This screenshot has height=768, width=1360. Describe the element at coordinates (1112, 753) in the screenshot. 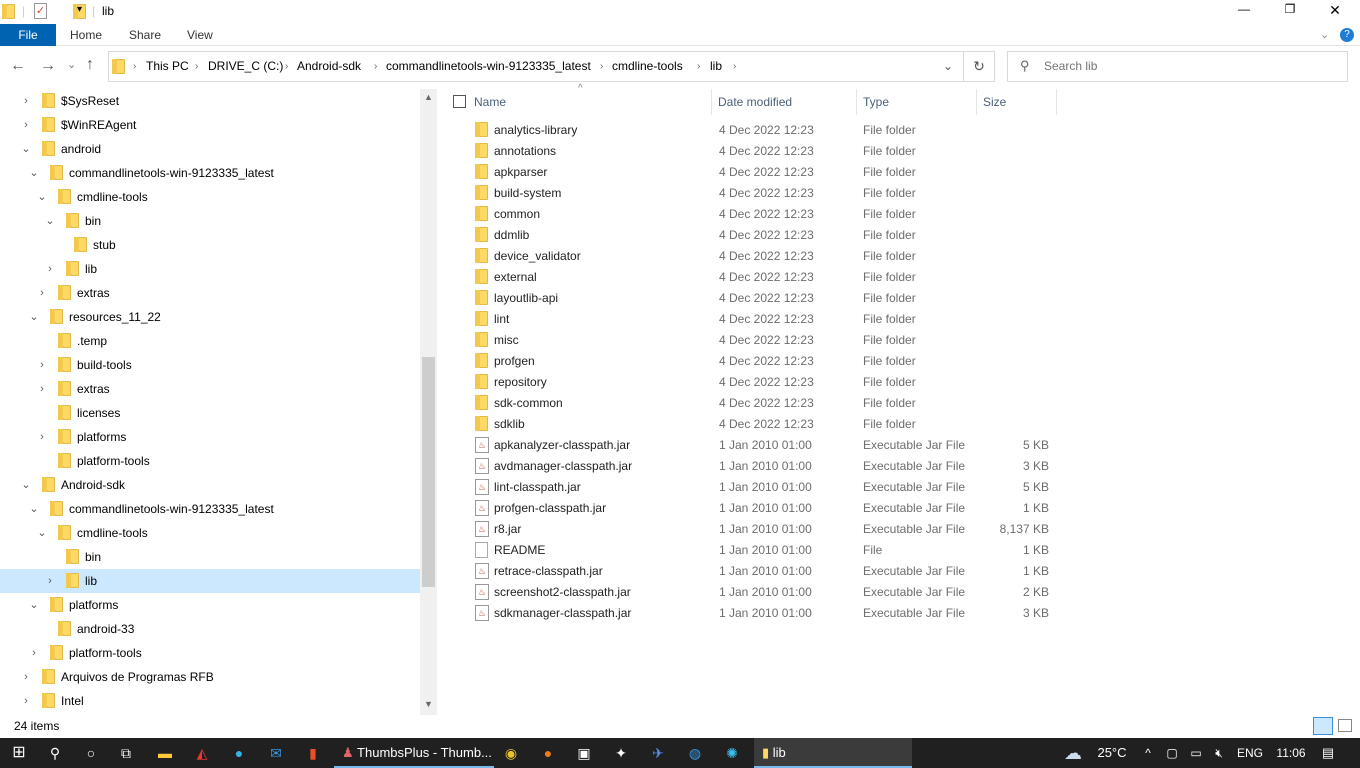

I see `weather-temp: 25°C` at that location.